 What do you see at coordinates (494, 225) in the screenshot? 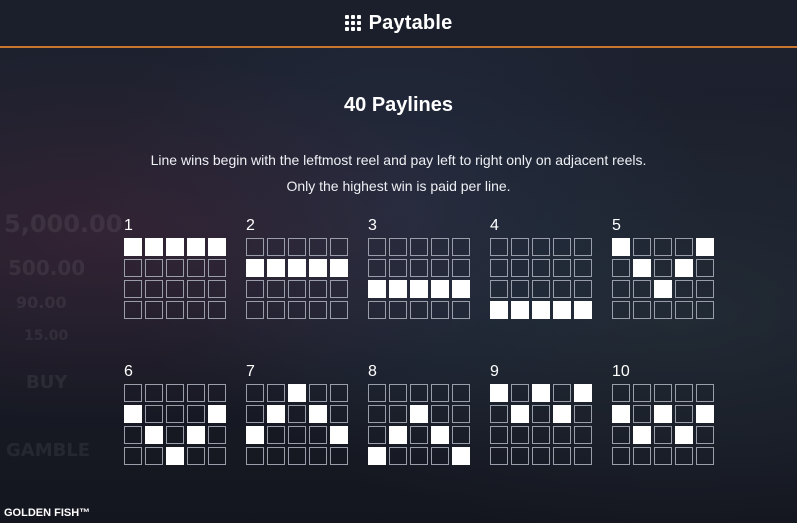
I see `payline-number: 4` at bounding box center [494, 225].